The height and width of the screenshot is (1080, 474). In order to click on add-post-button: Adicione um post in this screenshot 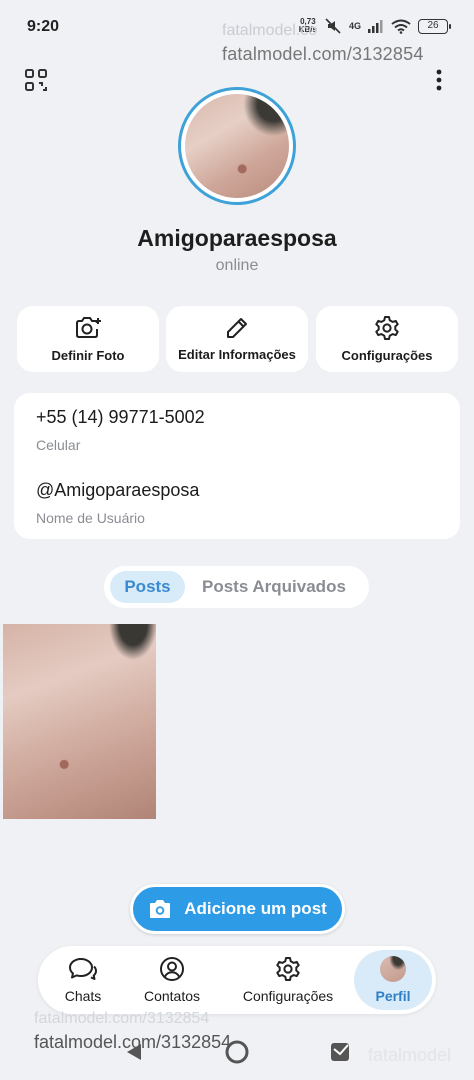, I will do `click(237, 909)`.